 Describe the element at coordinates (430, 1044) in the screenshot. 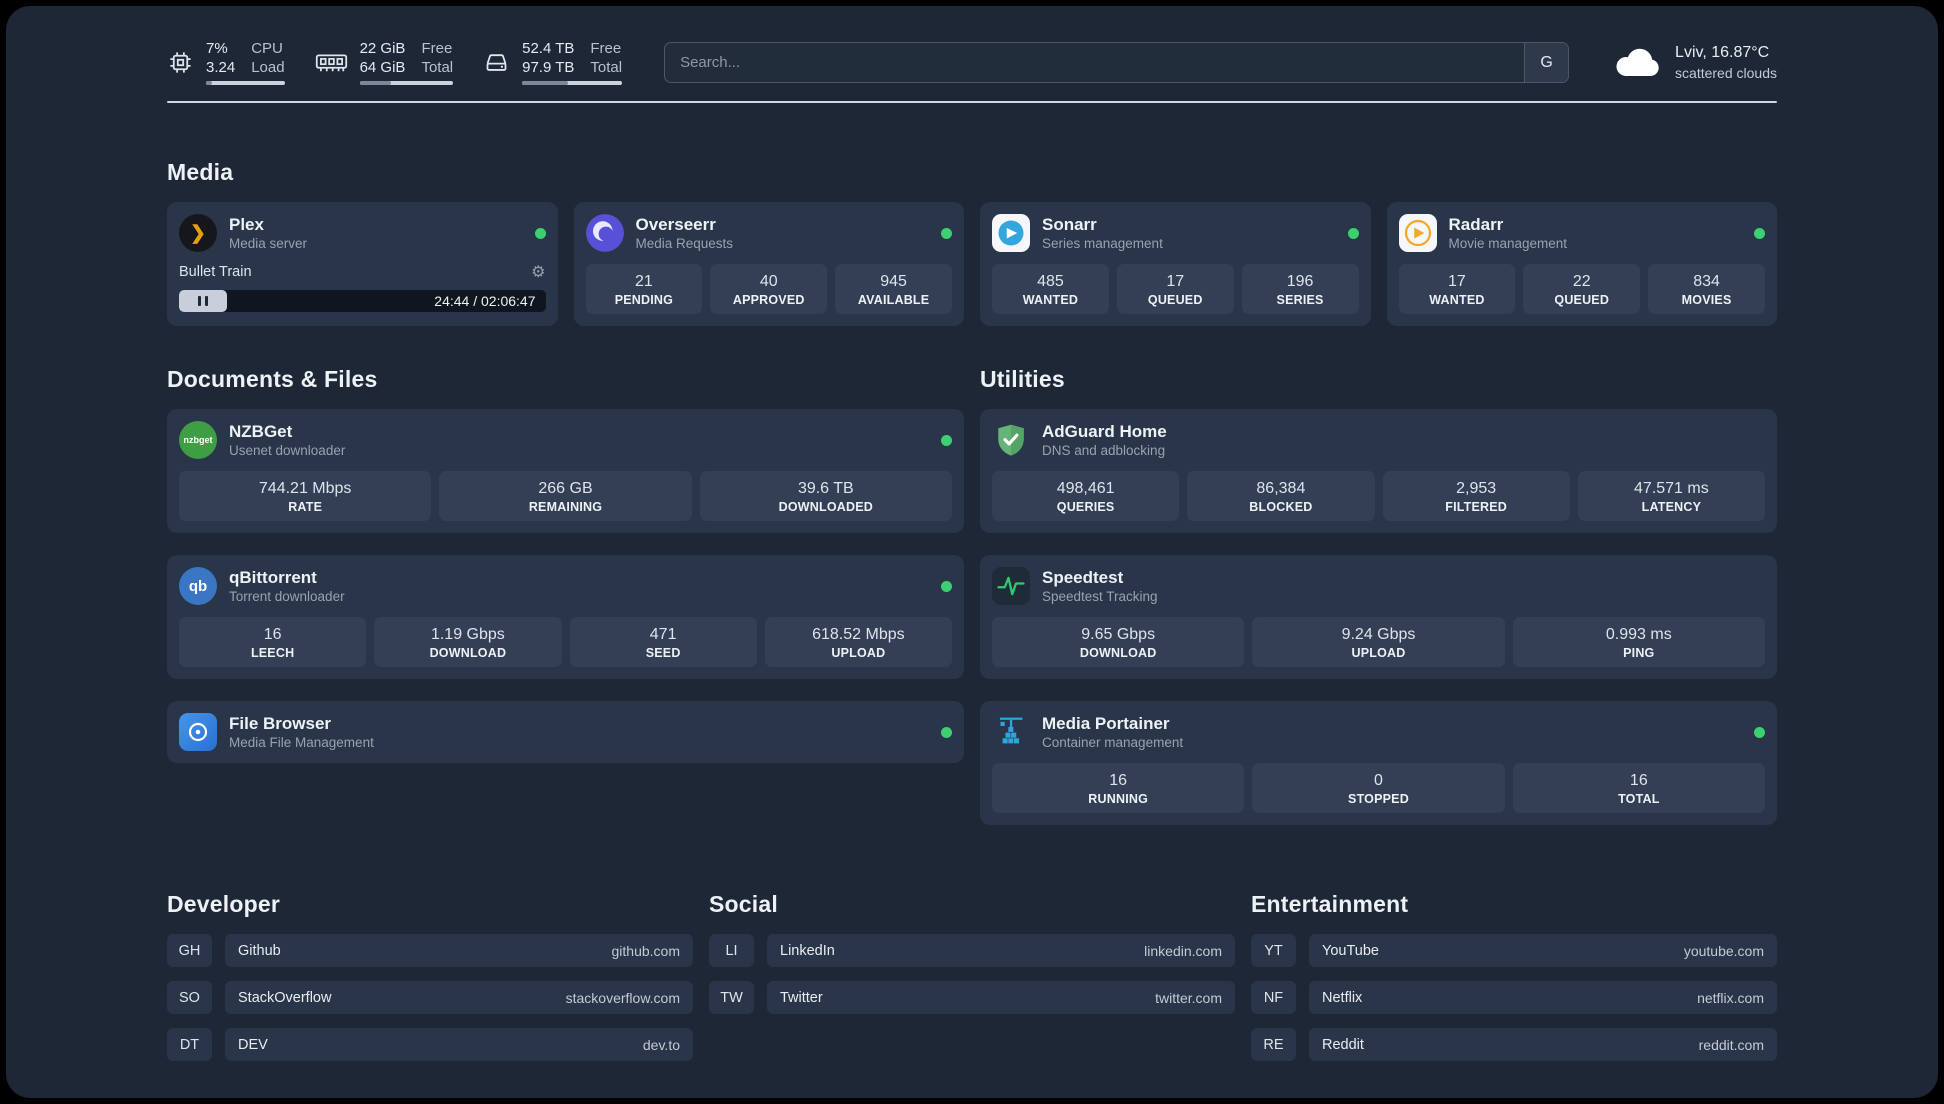

I see `bookmark-dev: DT DEV dev.to` at that location.